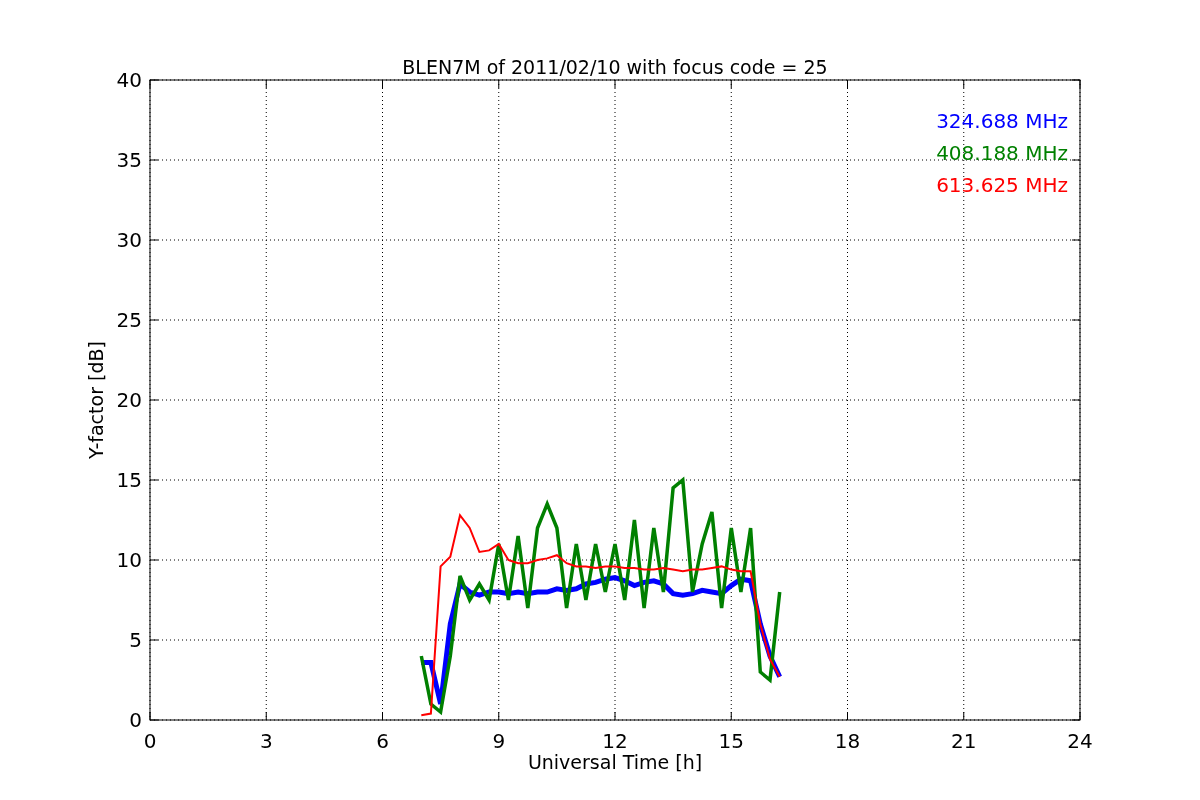 The height and width of the screenshot is (800, 1200). I want to click on x-tick-label: 12, so click(615, 741).